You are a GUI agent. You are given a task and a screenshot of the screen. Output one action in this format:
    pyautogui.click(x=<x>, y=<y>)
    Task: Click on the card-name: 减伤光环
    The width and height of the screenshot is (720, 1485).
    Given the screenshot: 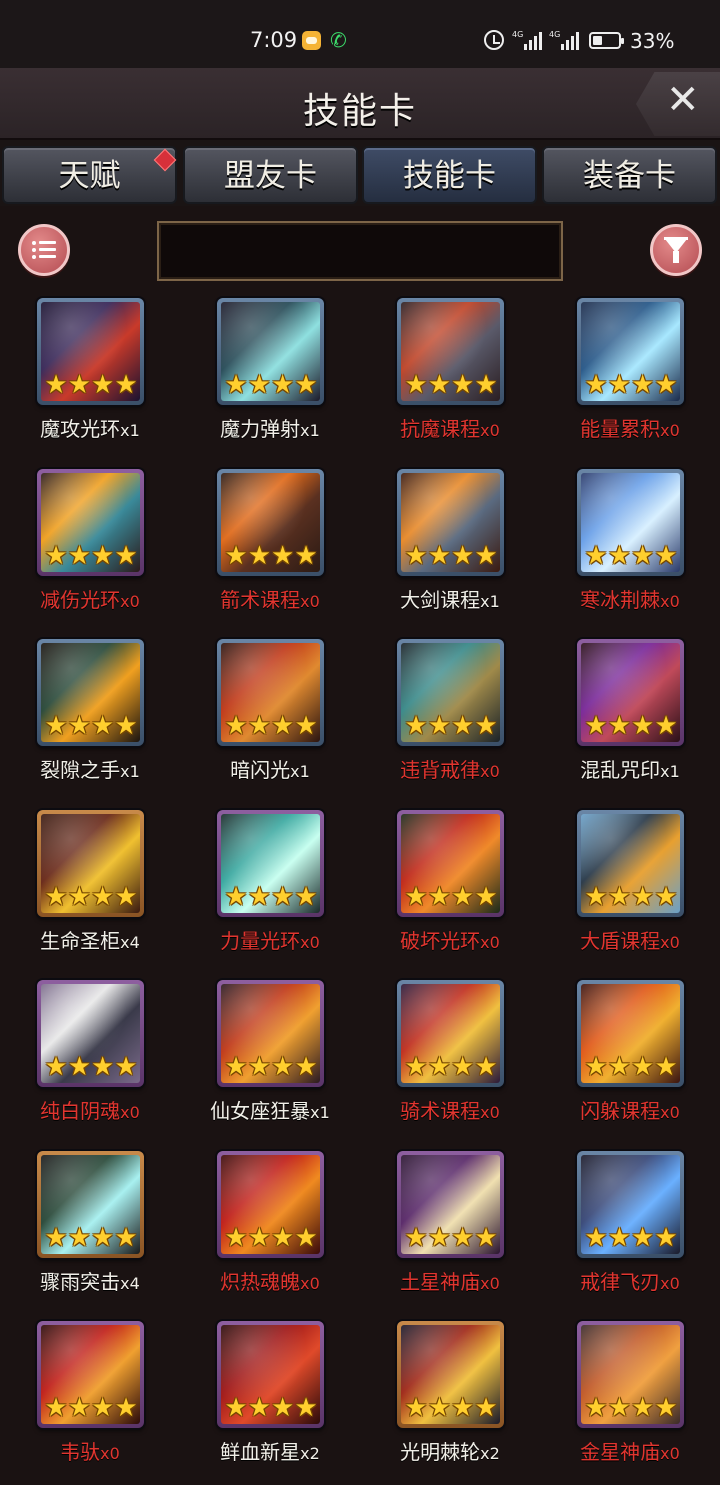 What is the action you would take?
    pyautogui.click(x=80, y=599)
    